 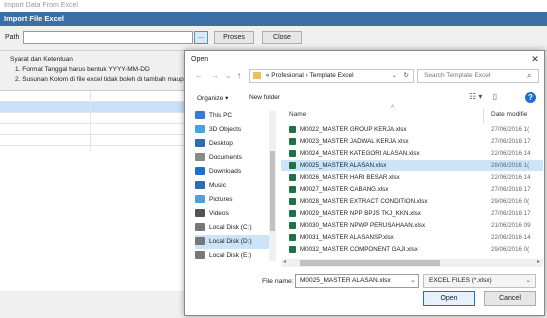 What do you see at coordinates (412, 237) in the screenshot?
I see `file-row: M0031_MASTER ALASANSP.xlsx 22/06/2016 14` at bounding box center [412, 237].